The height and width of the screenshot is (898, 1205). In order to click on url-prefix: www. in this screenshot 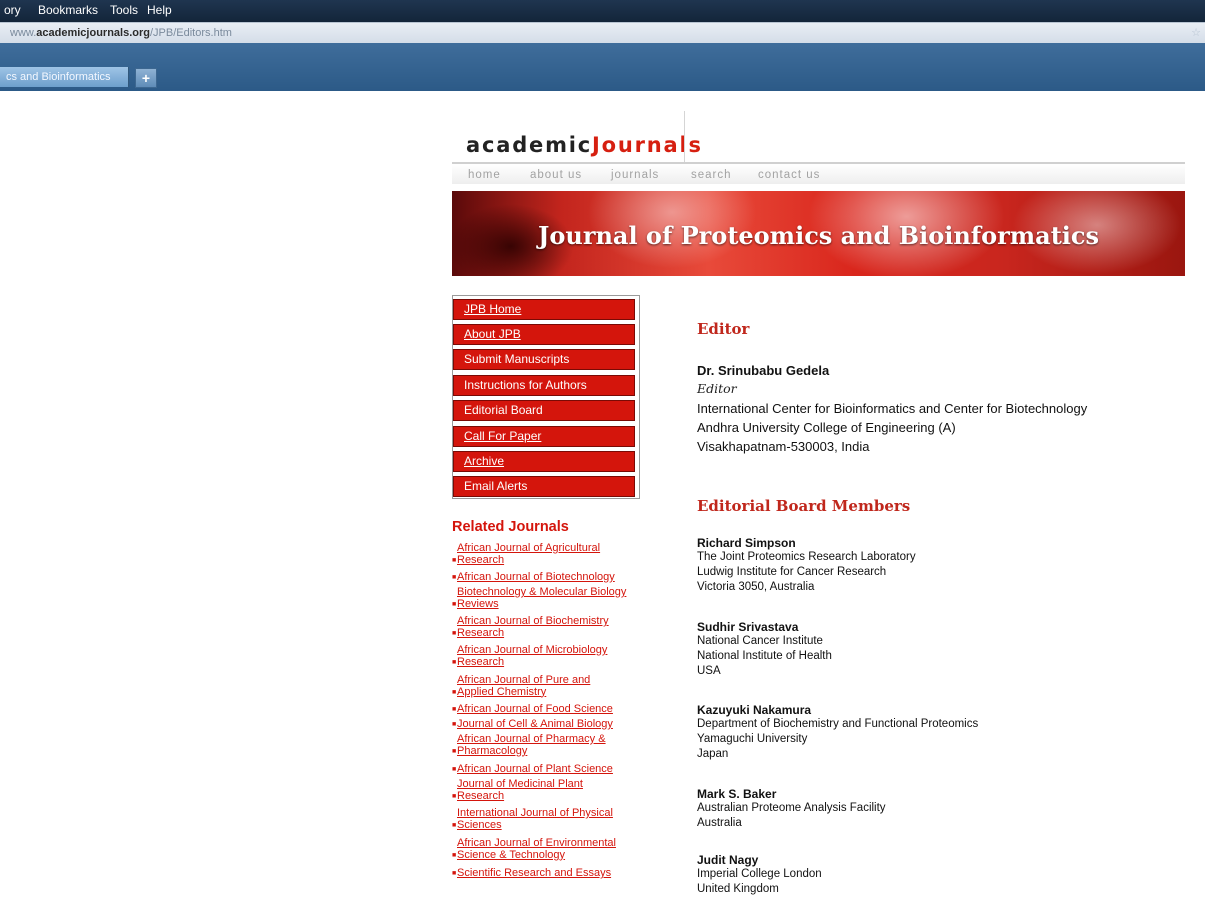, I will do `click(23, 33)`.